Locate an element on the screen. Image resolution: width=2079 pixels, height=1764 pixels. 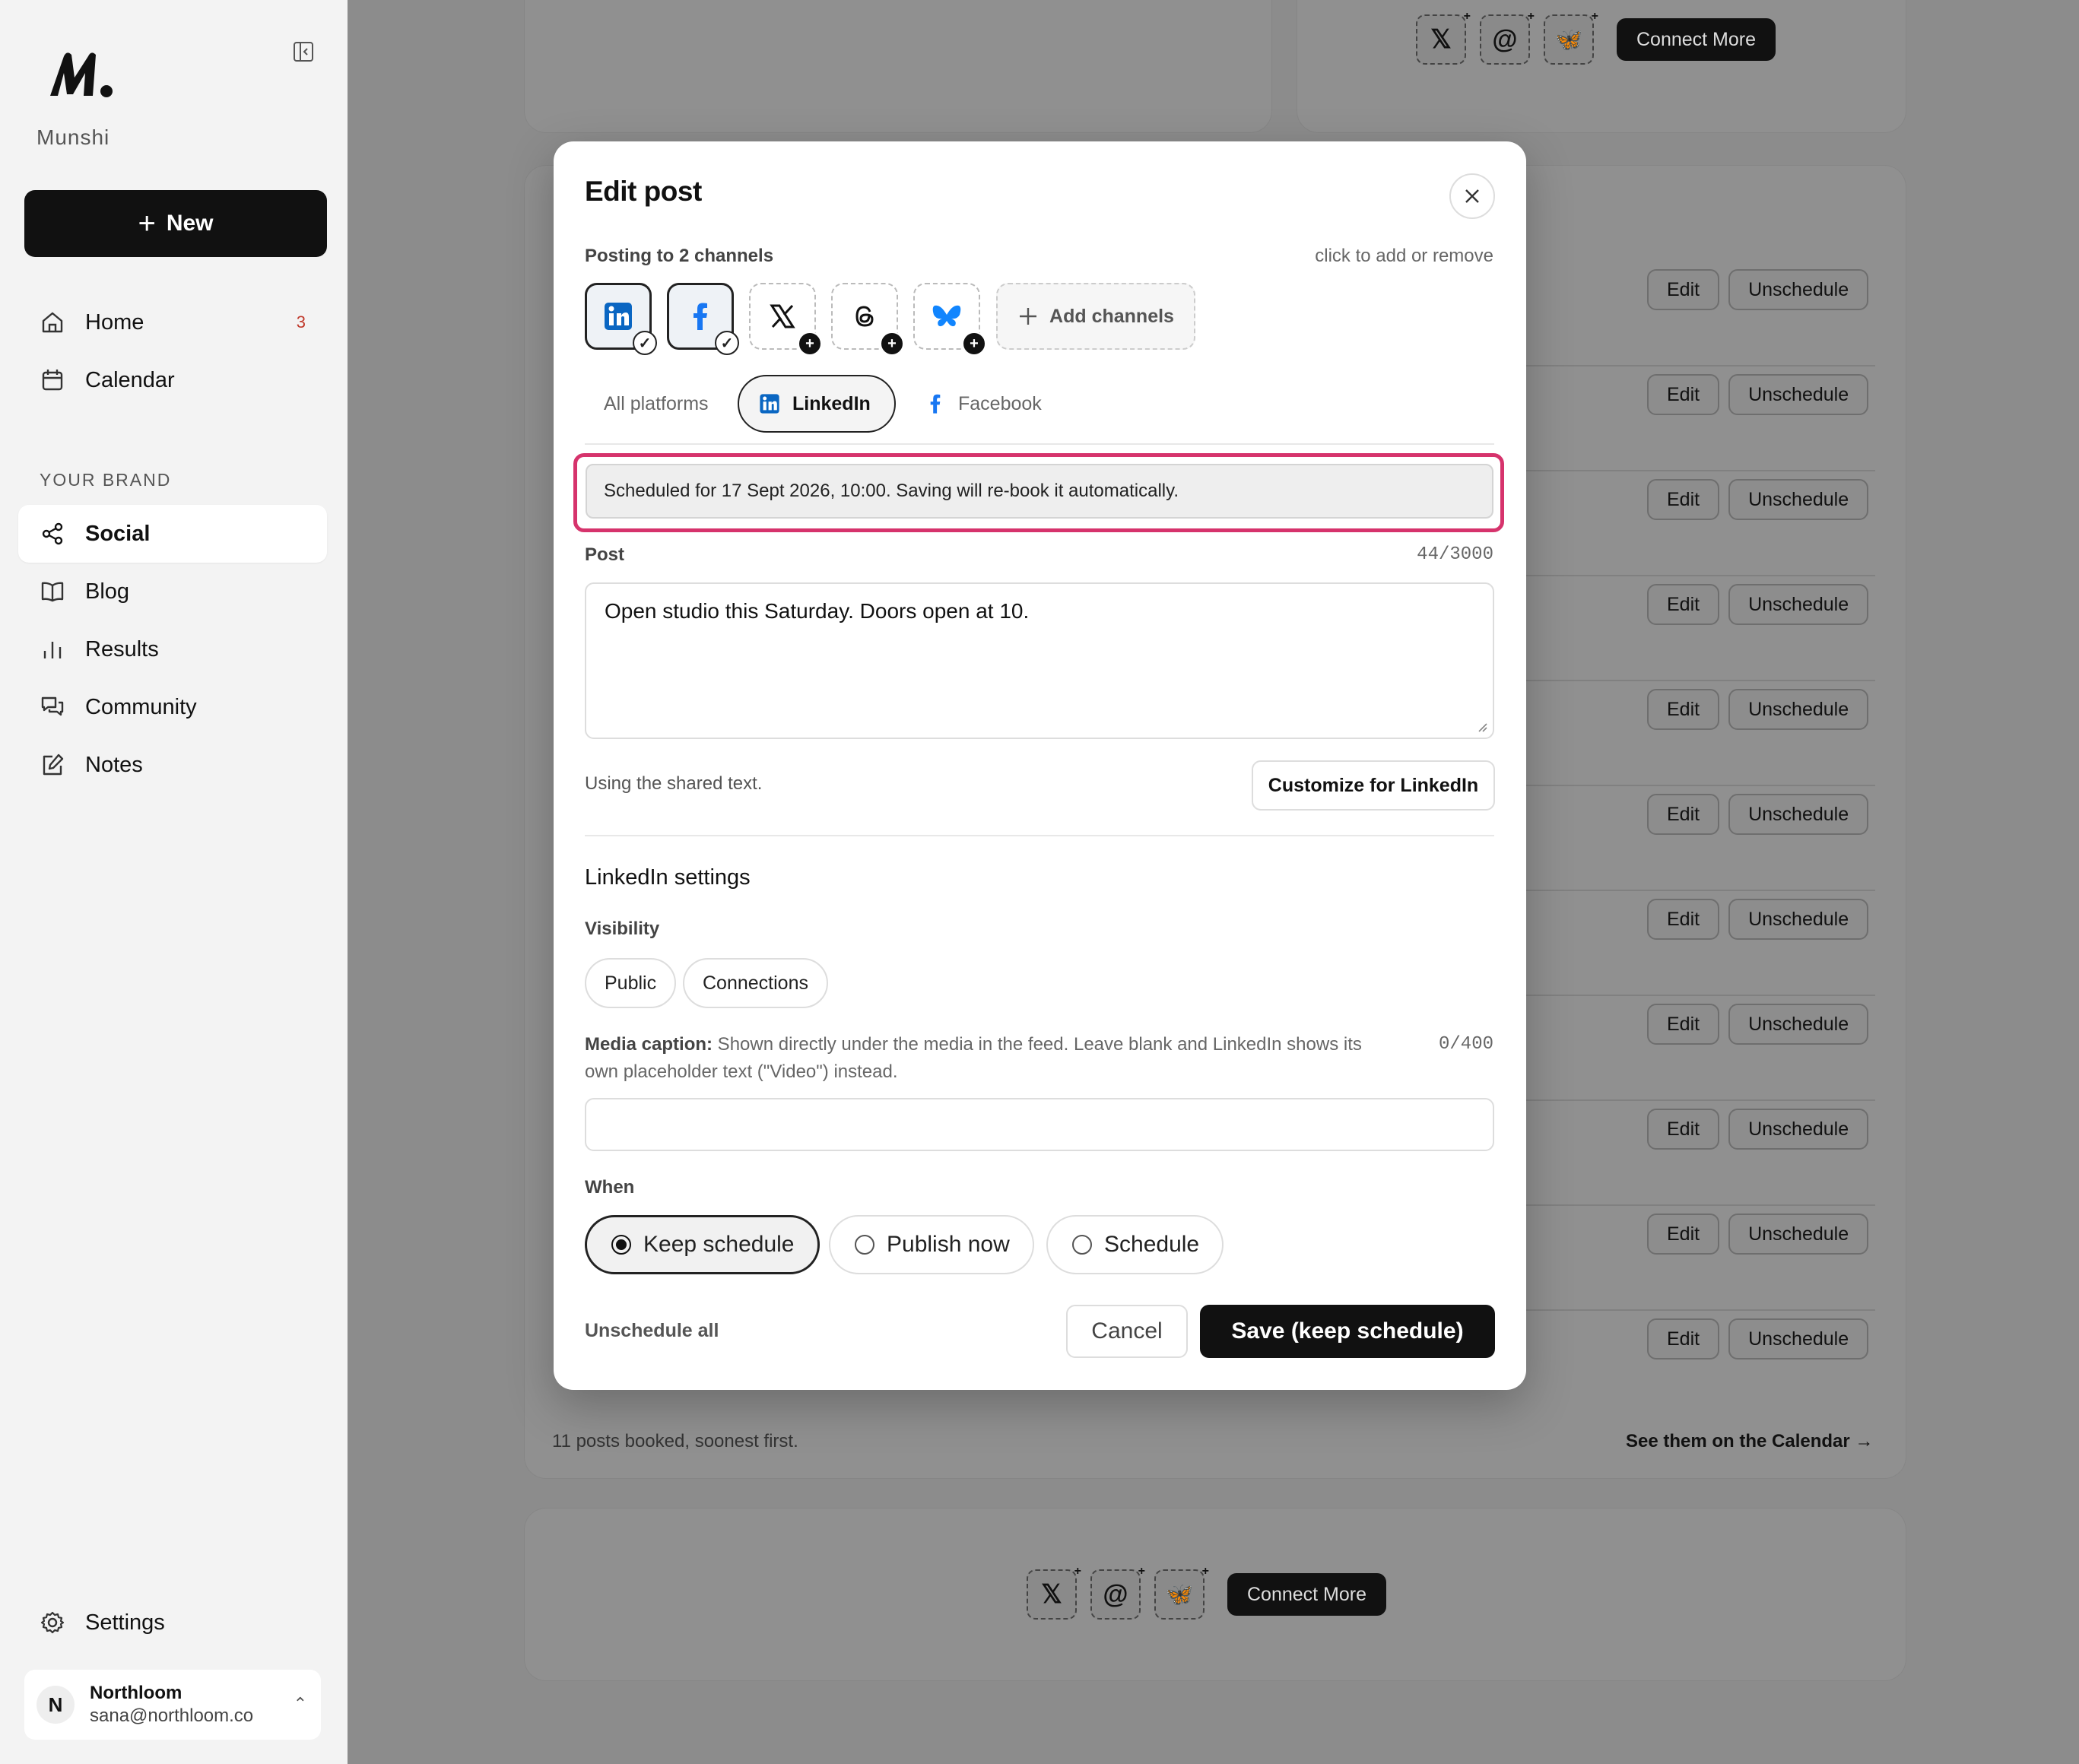
plus-icon: + is located at coordinates (147, 224).